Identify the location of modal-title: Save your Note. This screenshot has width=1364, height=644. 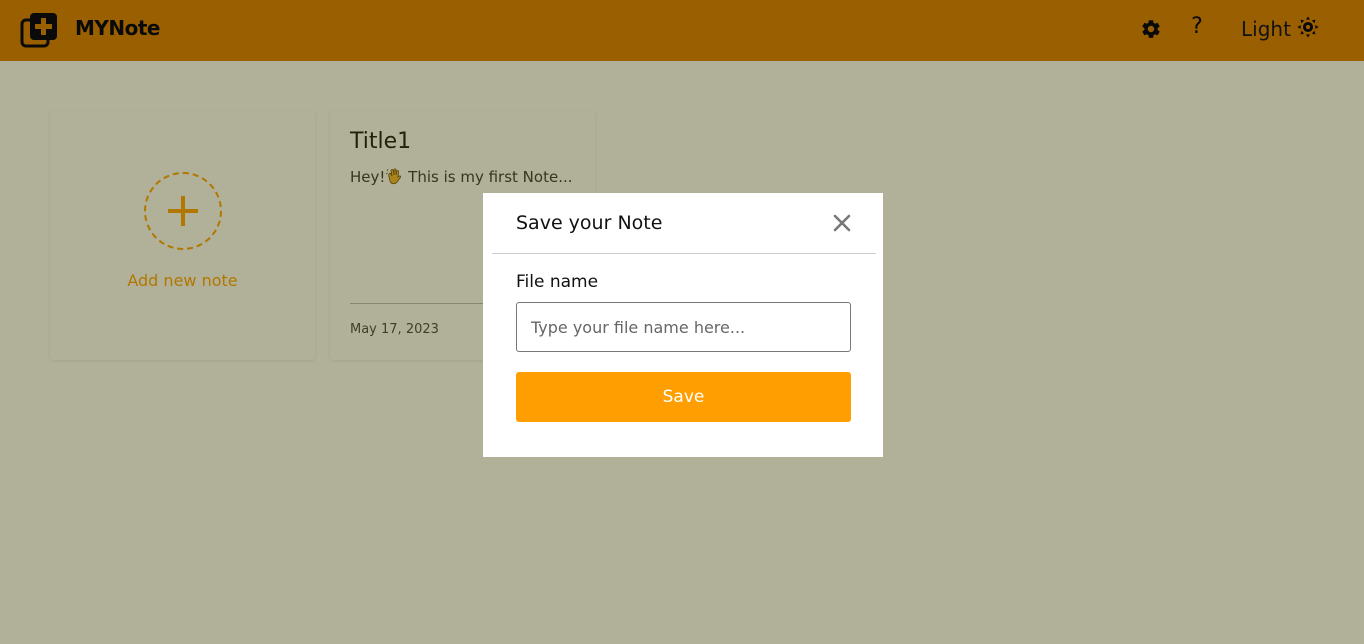
(589, 223).